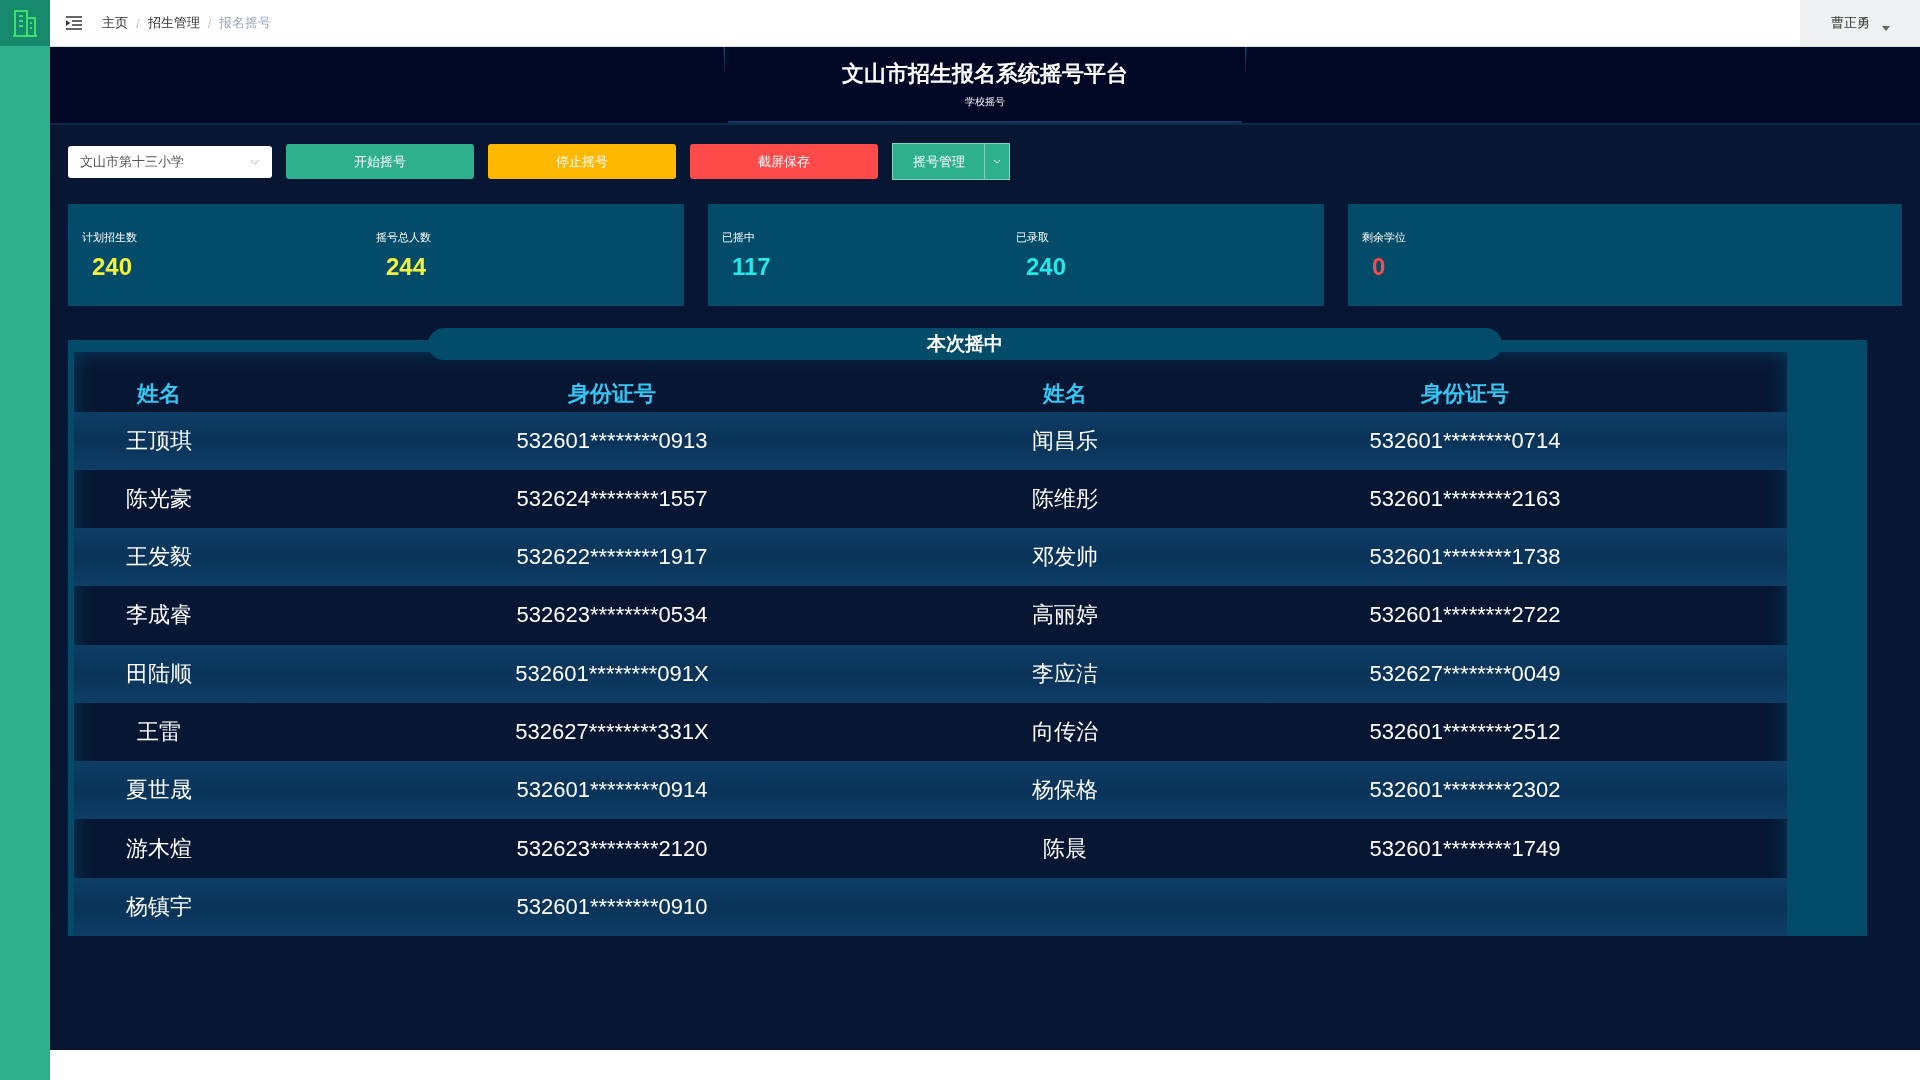 The height and width of the screenshot is (1080, 1920). I want to click on table-cell-text: 532622********1917, so click(612, 557).